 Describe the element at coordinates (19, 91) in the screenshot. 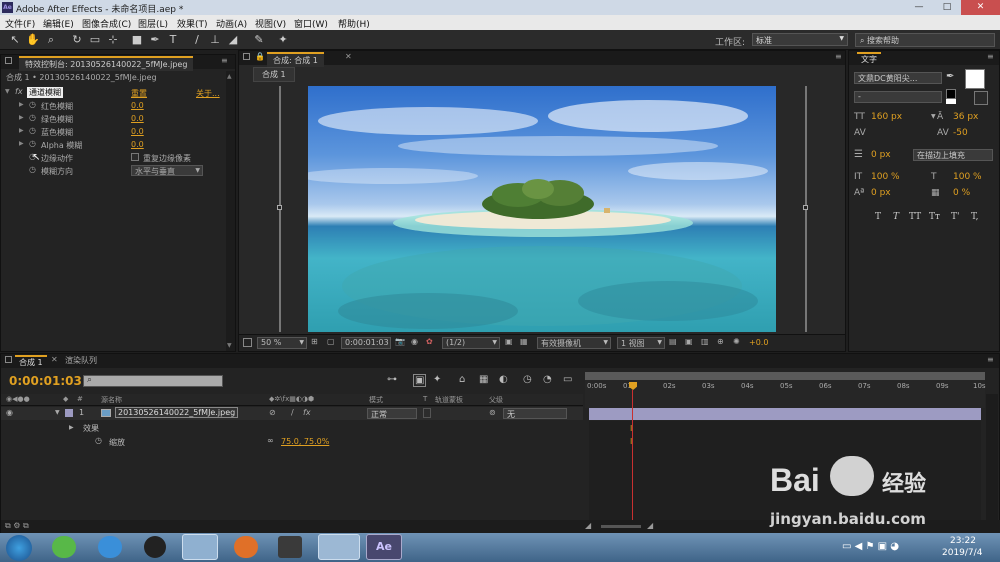

I see `fx-icon: fx` at that location.